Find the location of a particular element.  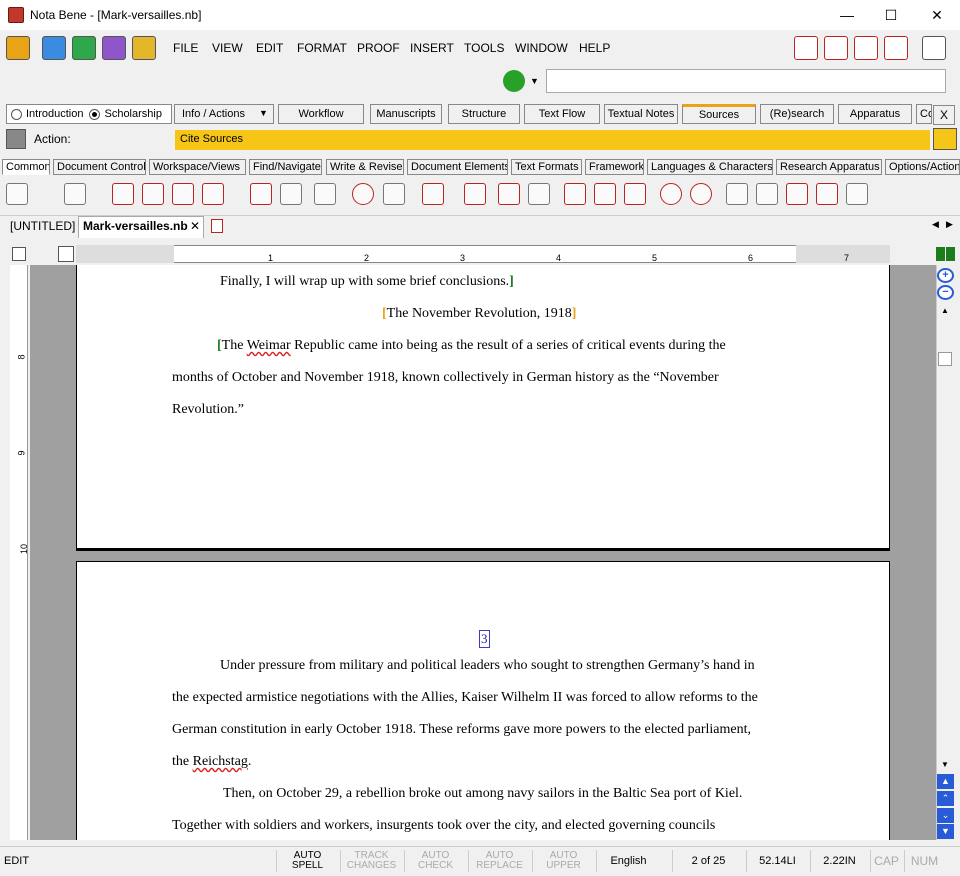

cube-icon is located at coordinates (114, 48).